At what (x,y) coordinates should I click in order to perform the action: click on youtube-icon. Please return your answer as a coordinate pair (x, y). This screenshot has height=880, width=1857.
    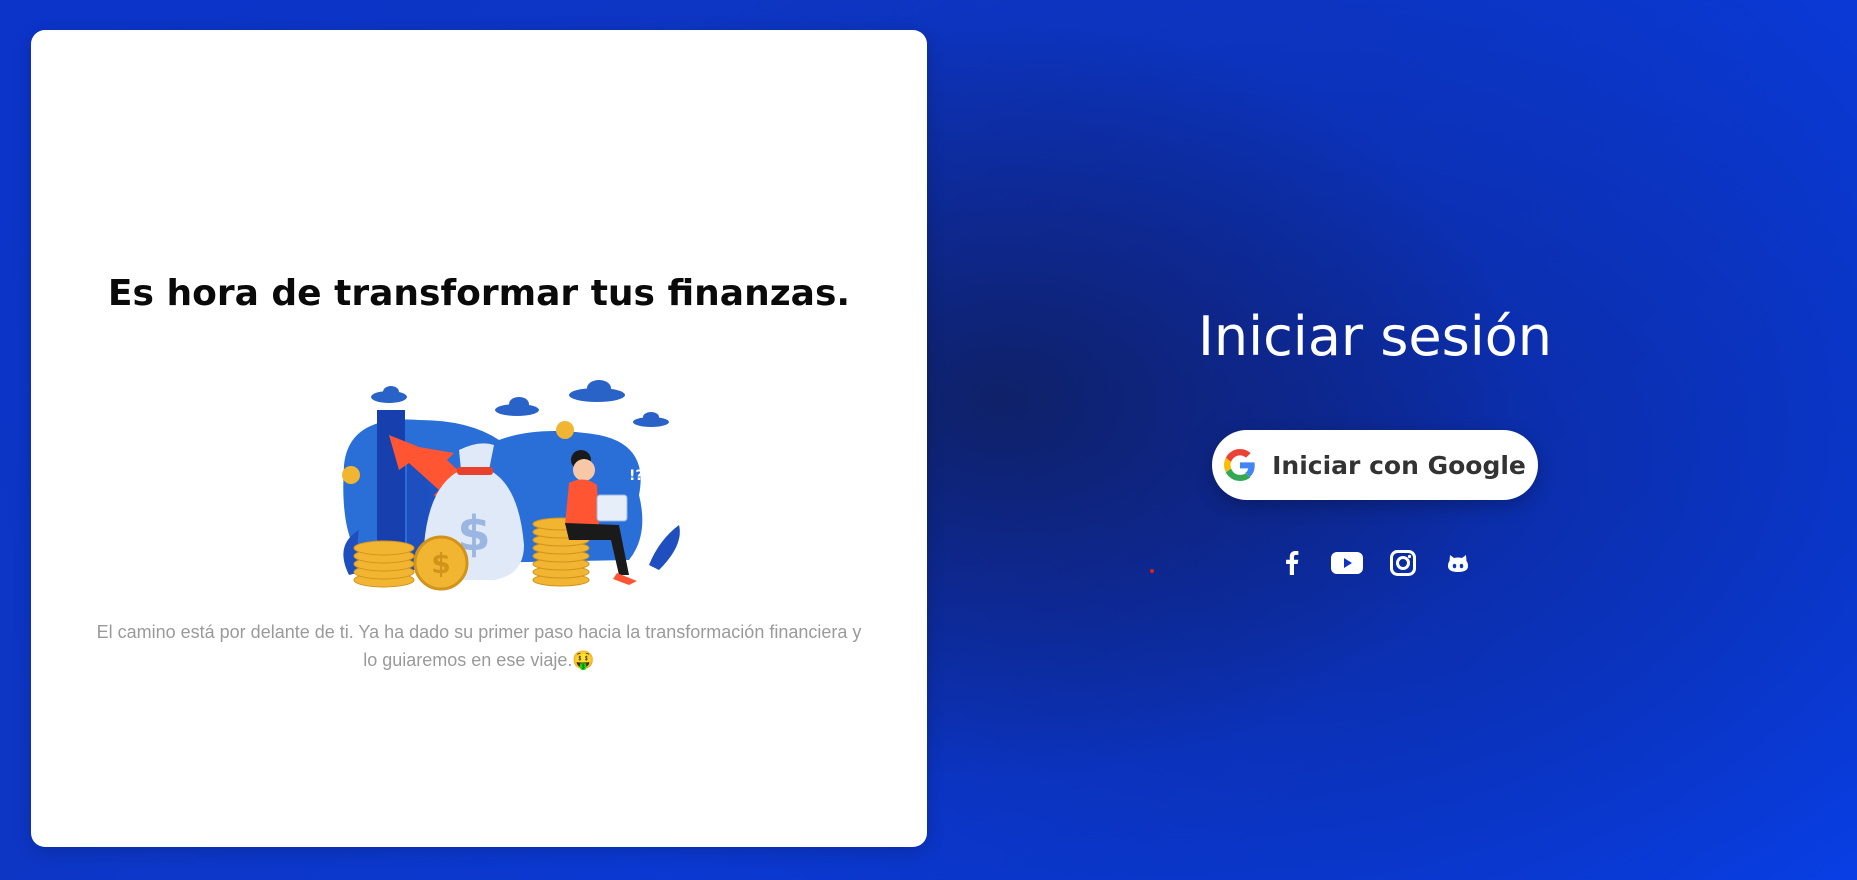
    Looking at the image, I should click on (1347, 563).